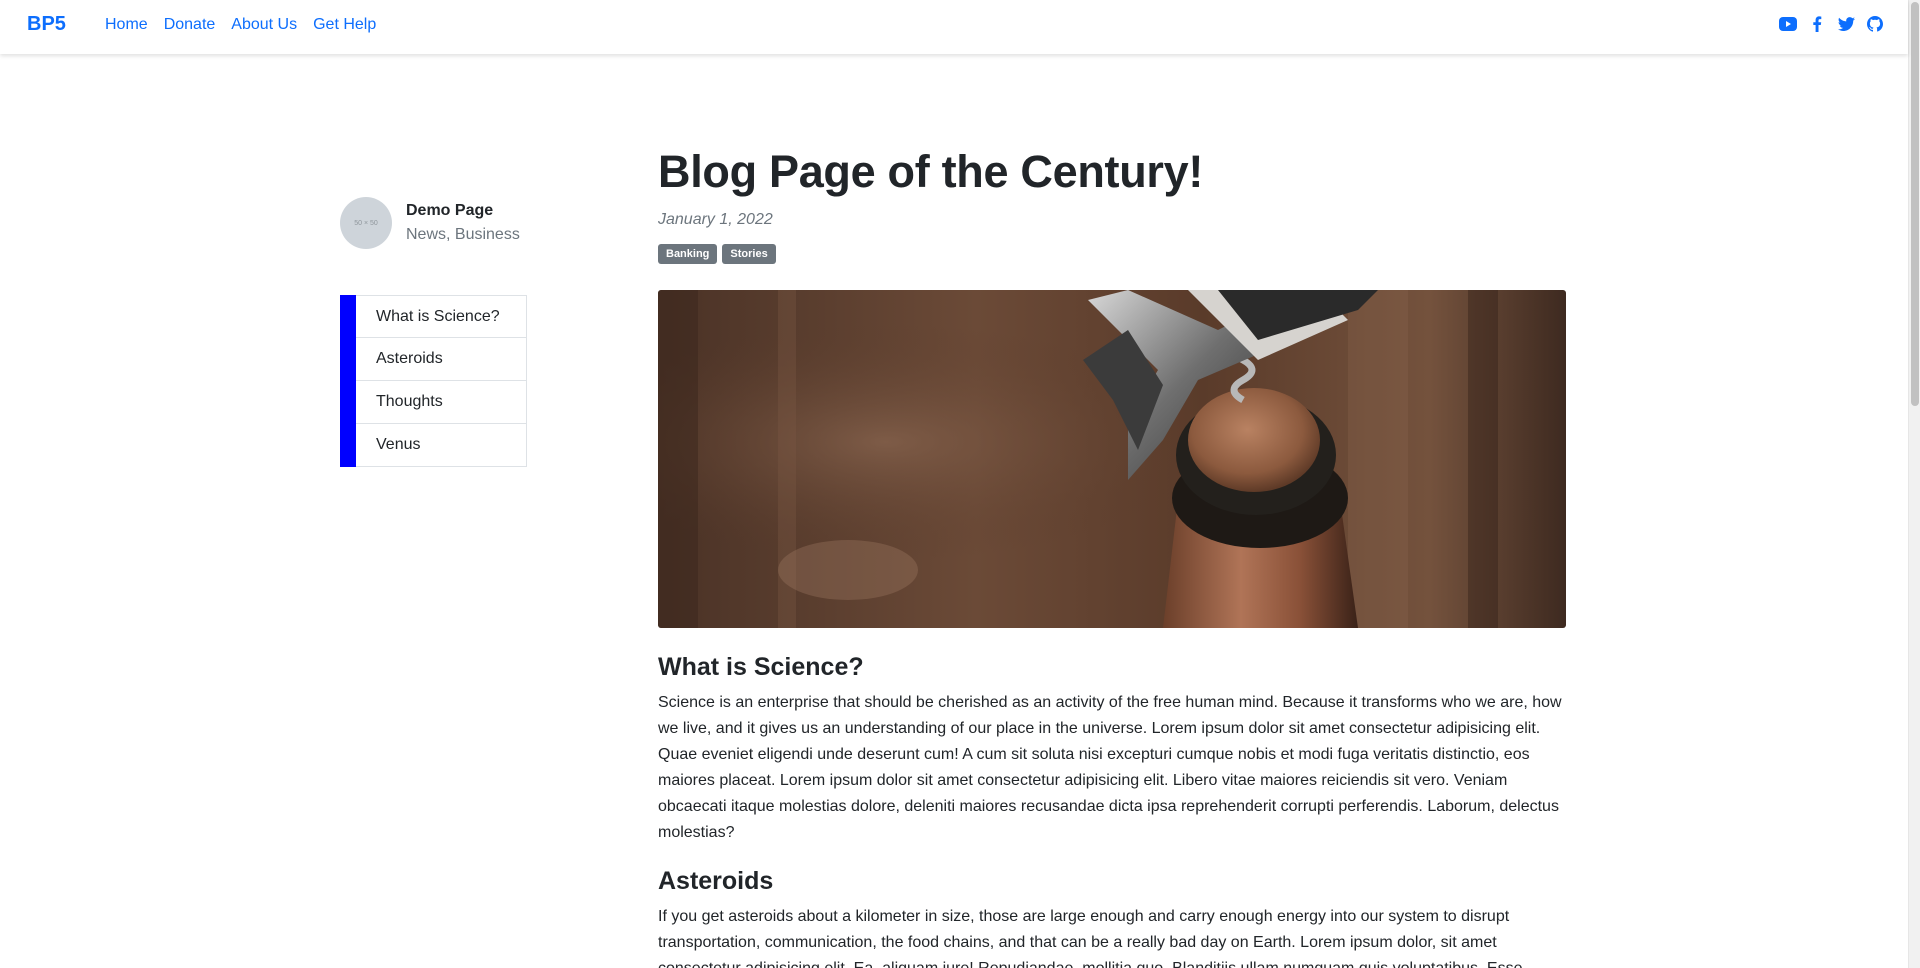 Image resolution: width=1920 pixels, height=968 pixels. What do you see at coordinates (126, 25) in the screenshot?
I see `nav-link-home: Home` at bounding box center [126, 25].